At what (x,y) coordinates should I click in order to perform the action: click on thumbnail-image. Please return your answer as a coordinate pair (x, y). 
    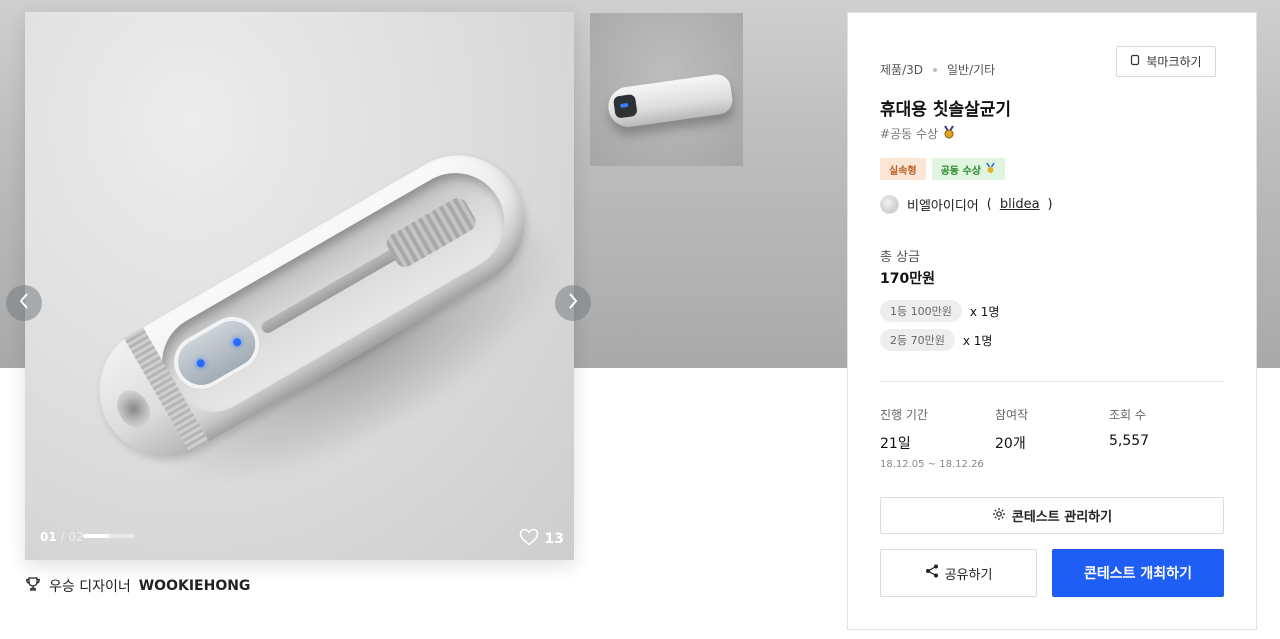
    Looking at the image, I should click on (666, 89).